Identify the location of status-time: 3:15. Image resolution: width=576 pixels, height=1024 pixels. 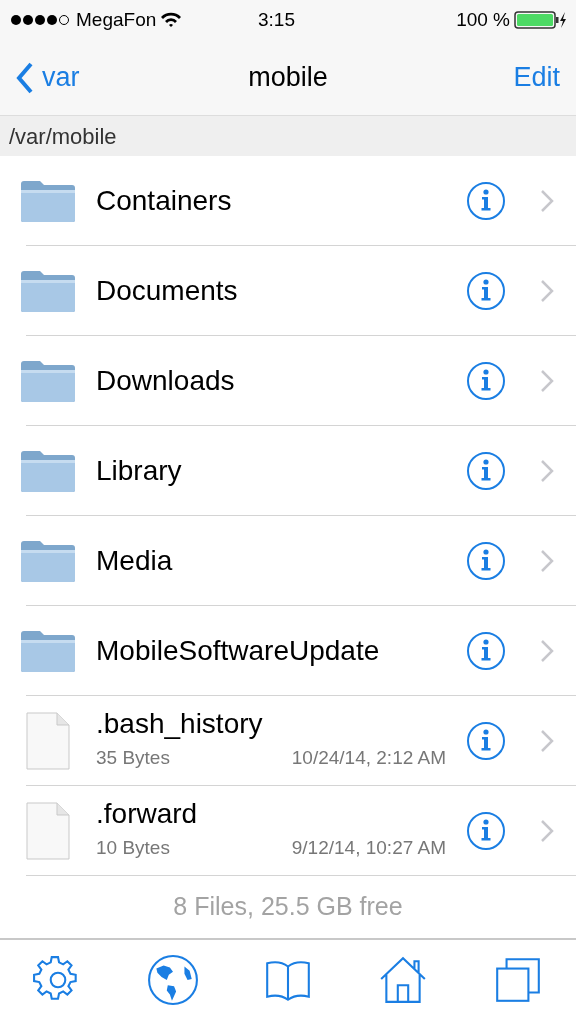
(276, 19).